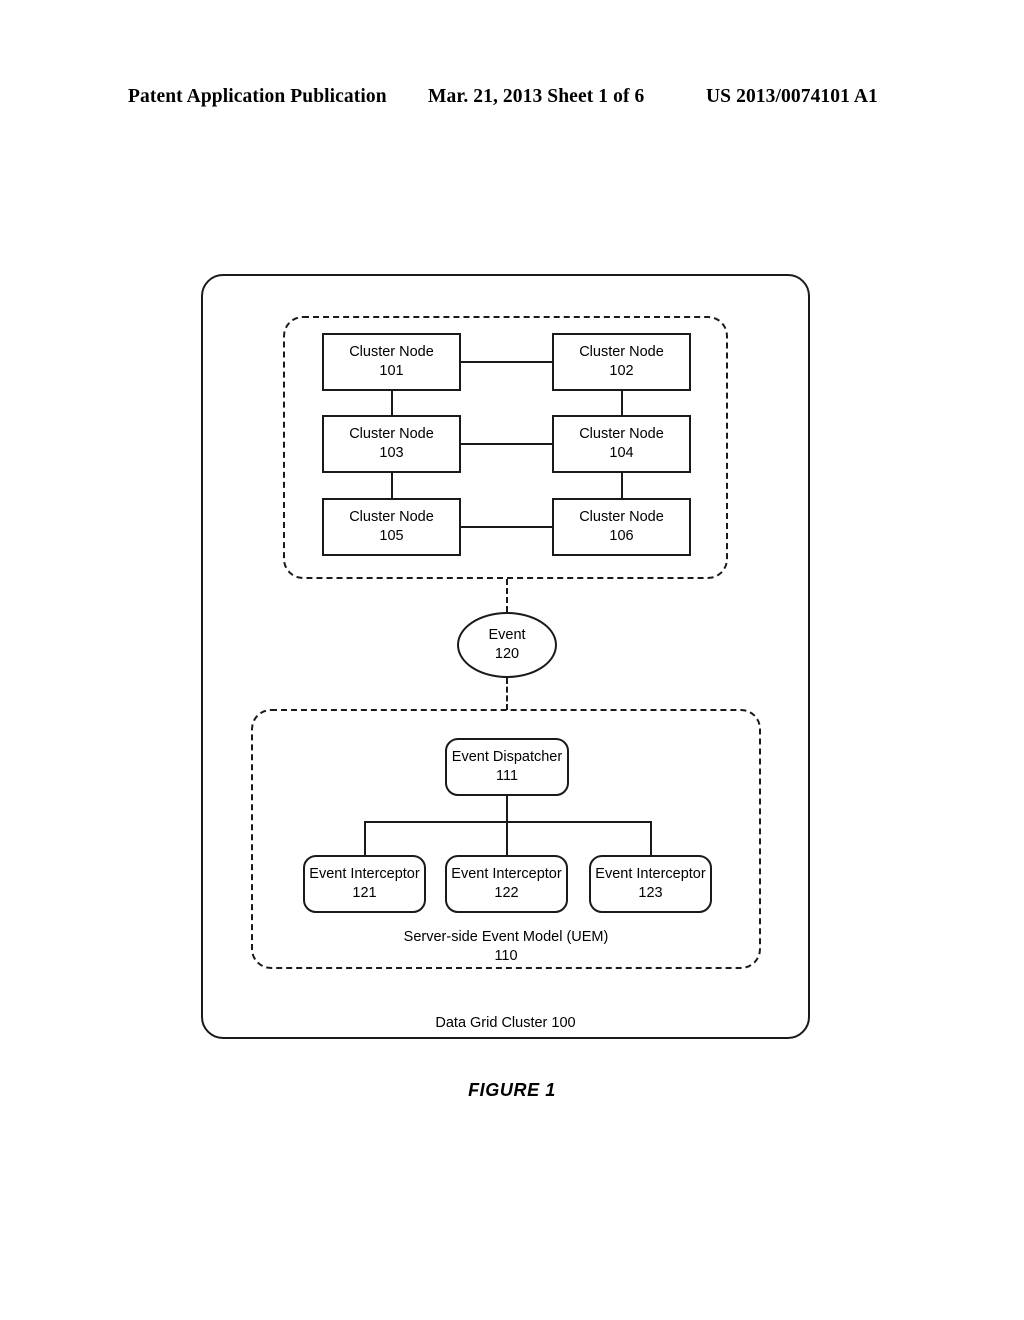 The height and width of the screenshot is (1320, 1024). Describe the element at coordinates (364, 893) in the screenshot. I see `event-interceptor-121-ref: 121` at that location.